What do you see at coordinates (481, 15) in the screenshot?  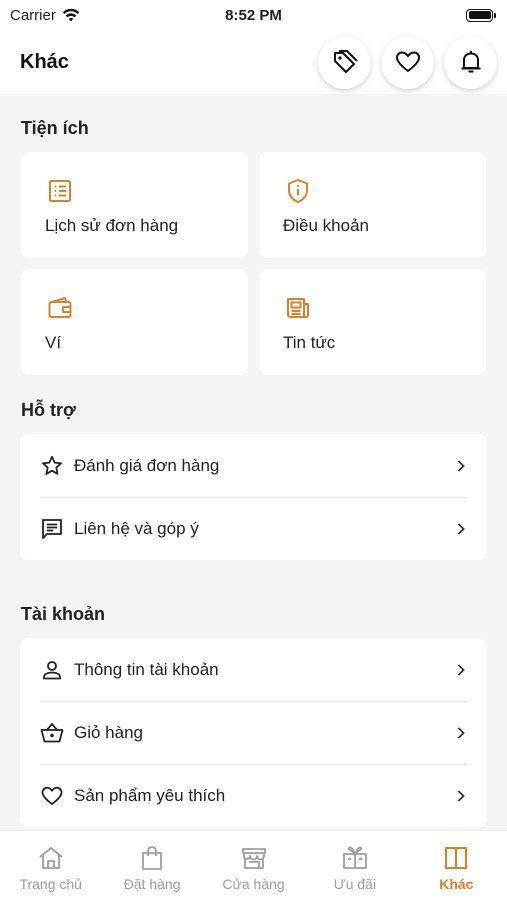 I see `battery-icon` at bounding box center [481, 15].